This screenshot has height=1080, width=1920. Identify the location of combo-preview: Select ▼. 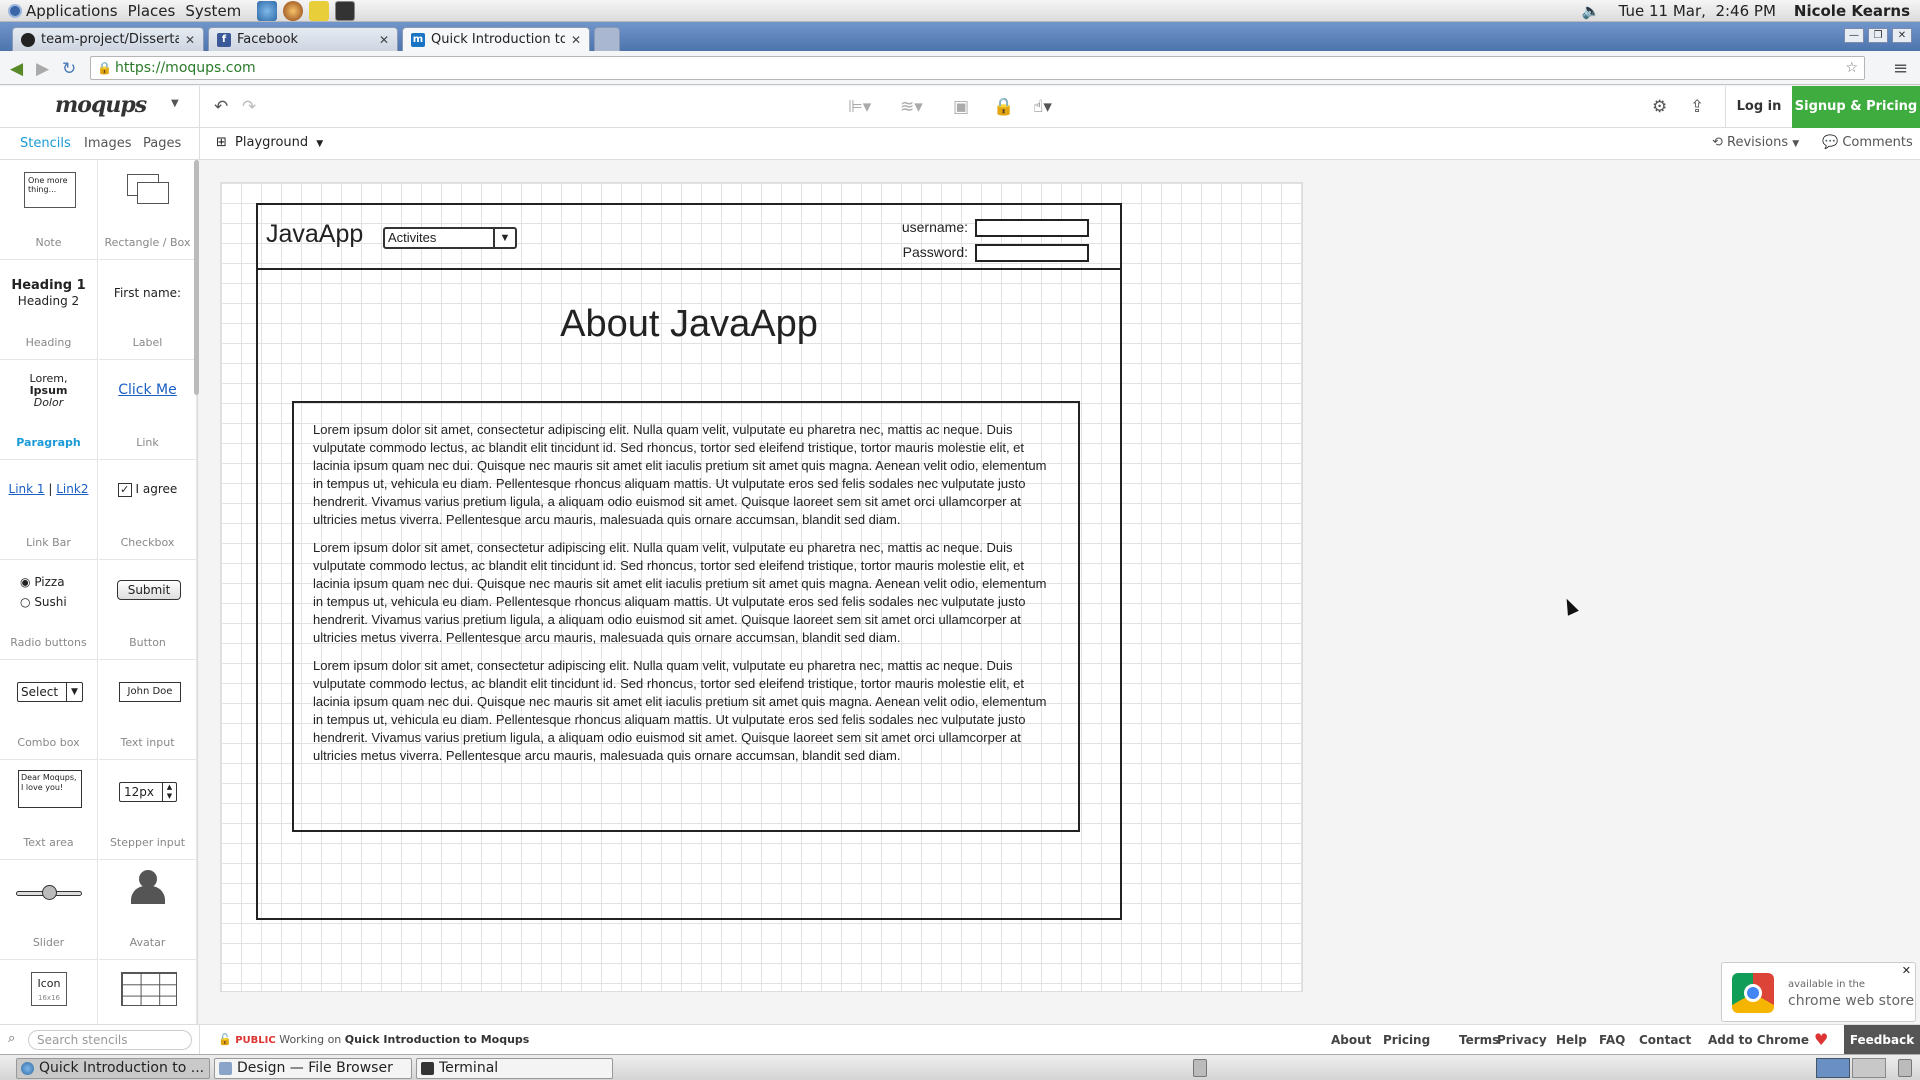
(50, 692).